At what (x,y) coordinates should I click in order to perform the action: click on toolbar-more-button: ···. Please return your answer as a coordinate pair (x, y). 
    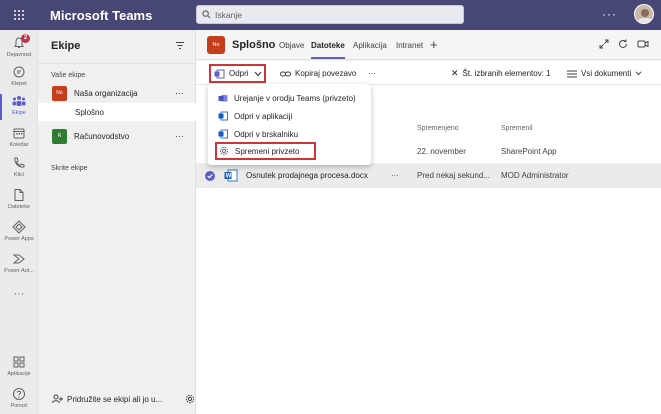
    Looking at the image, I should click on (372, 73).